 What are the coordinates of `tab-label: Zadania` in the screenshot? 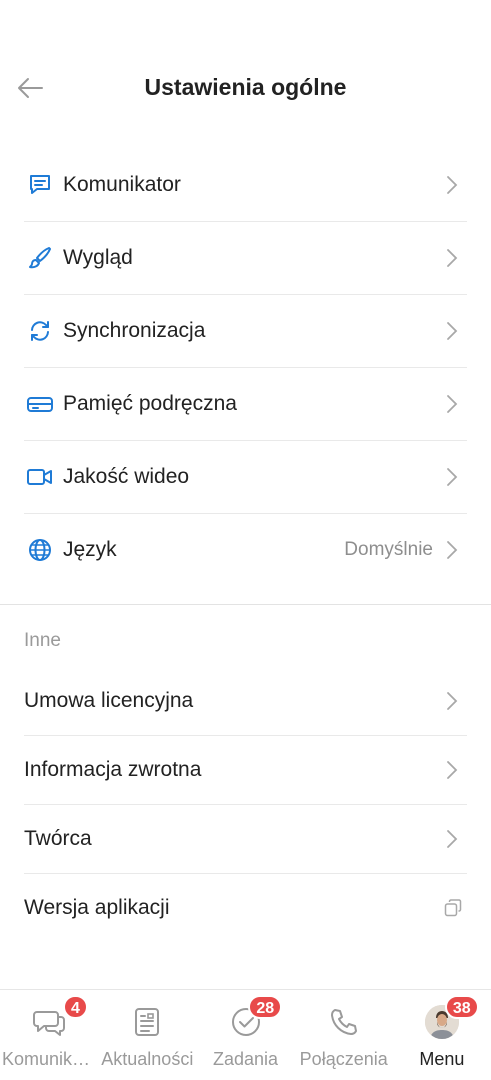 It's located at (245, 1059).